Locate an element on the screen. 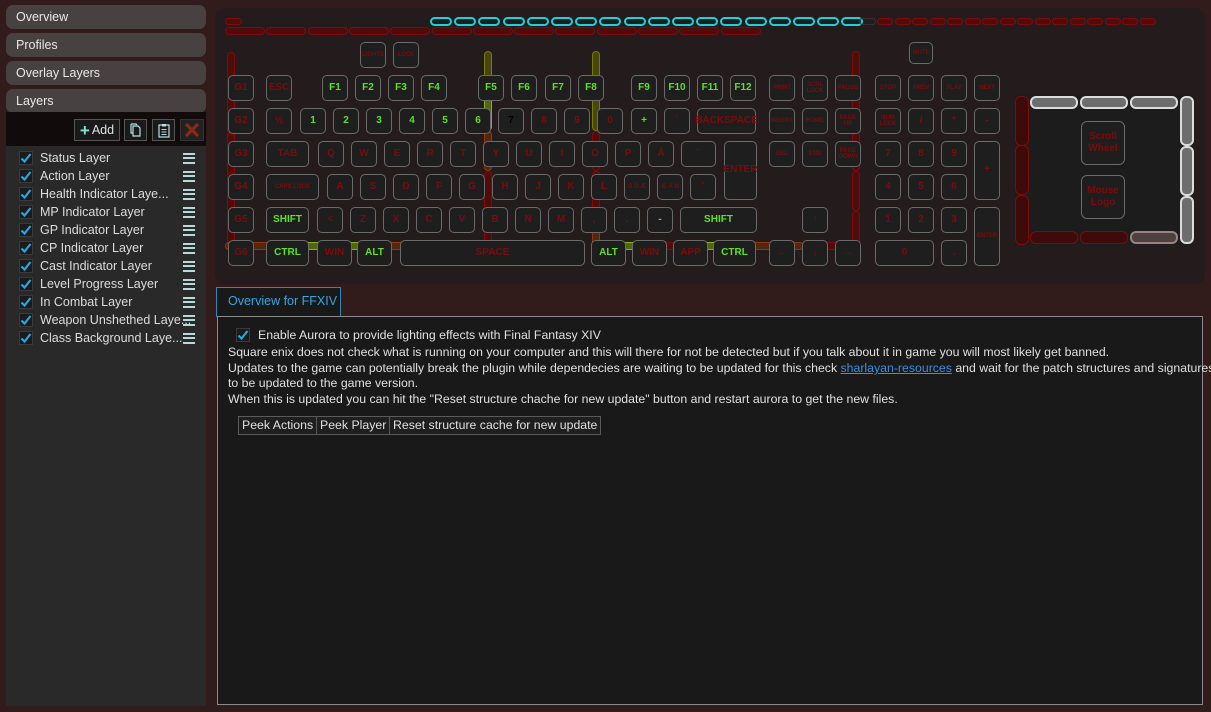 Image resolution: width=1211 pixels, height=712 pixels. key-b: B is located at coordinates (495, 220).